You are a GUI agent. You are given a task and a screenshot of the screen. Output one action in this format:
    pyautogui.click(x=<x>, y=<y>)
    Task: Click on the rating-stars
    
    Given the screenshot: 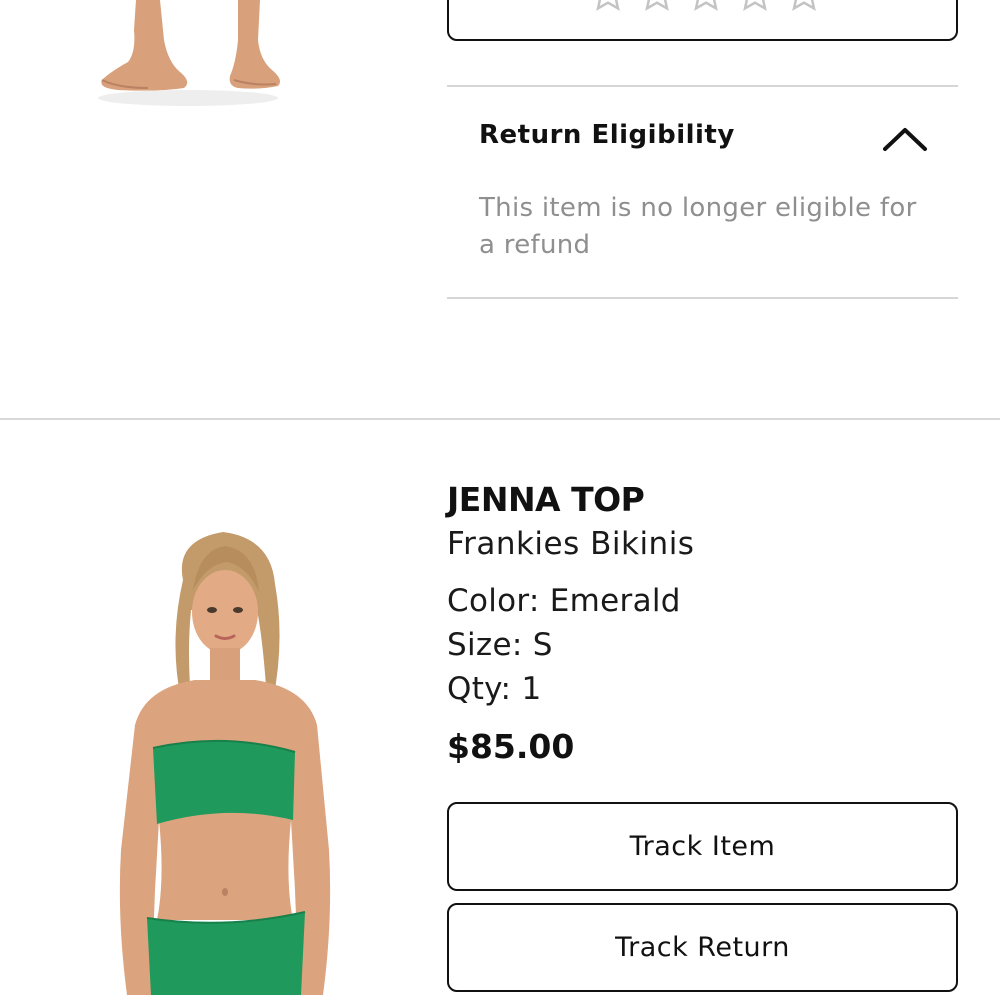 What is the action you would take?
    pyautogui.click(x=706, y=6)
    